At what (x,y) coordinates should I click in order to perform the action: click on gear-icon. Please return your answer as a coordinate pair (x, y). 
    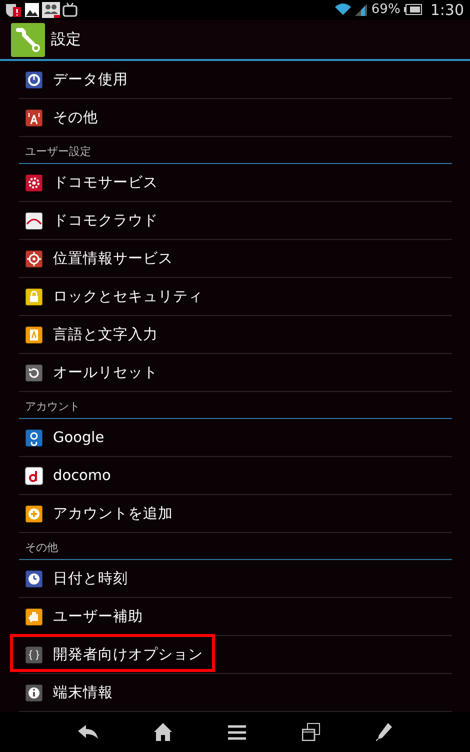
    Looking at the image, I should click on (34, 183).